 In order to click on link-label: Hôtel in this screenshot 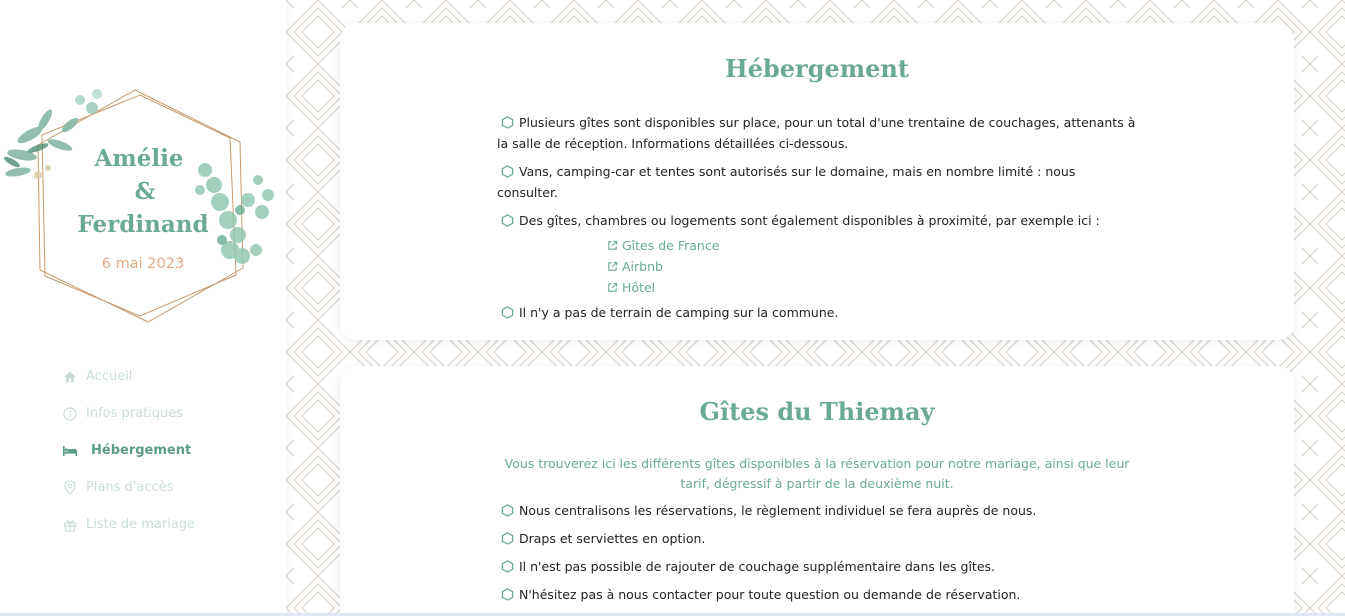, I will do `click(639, 287)`.